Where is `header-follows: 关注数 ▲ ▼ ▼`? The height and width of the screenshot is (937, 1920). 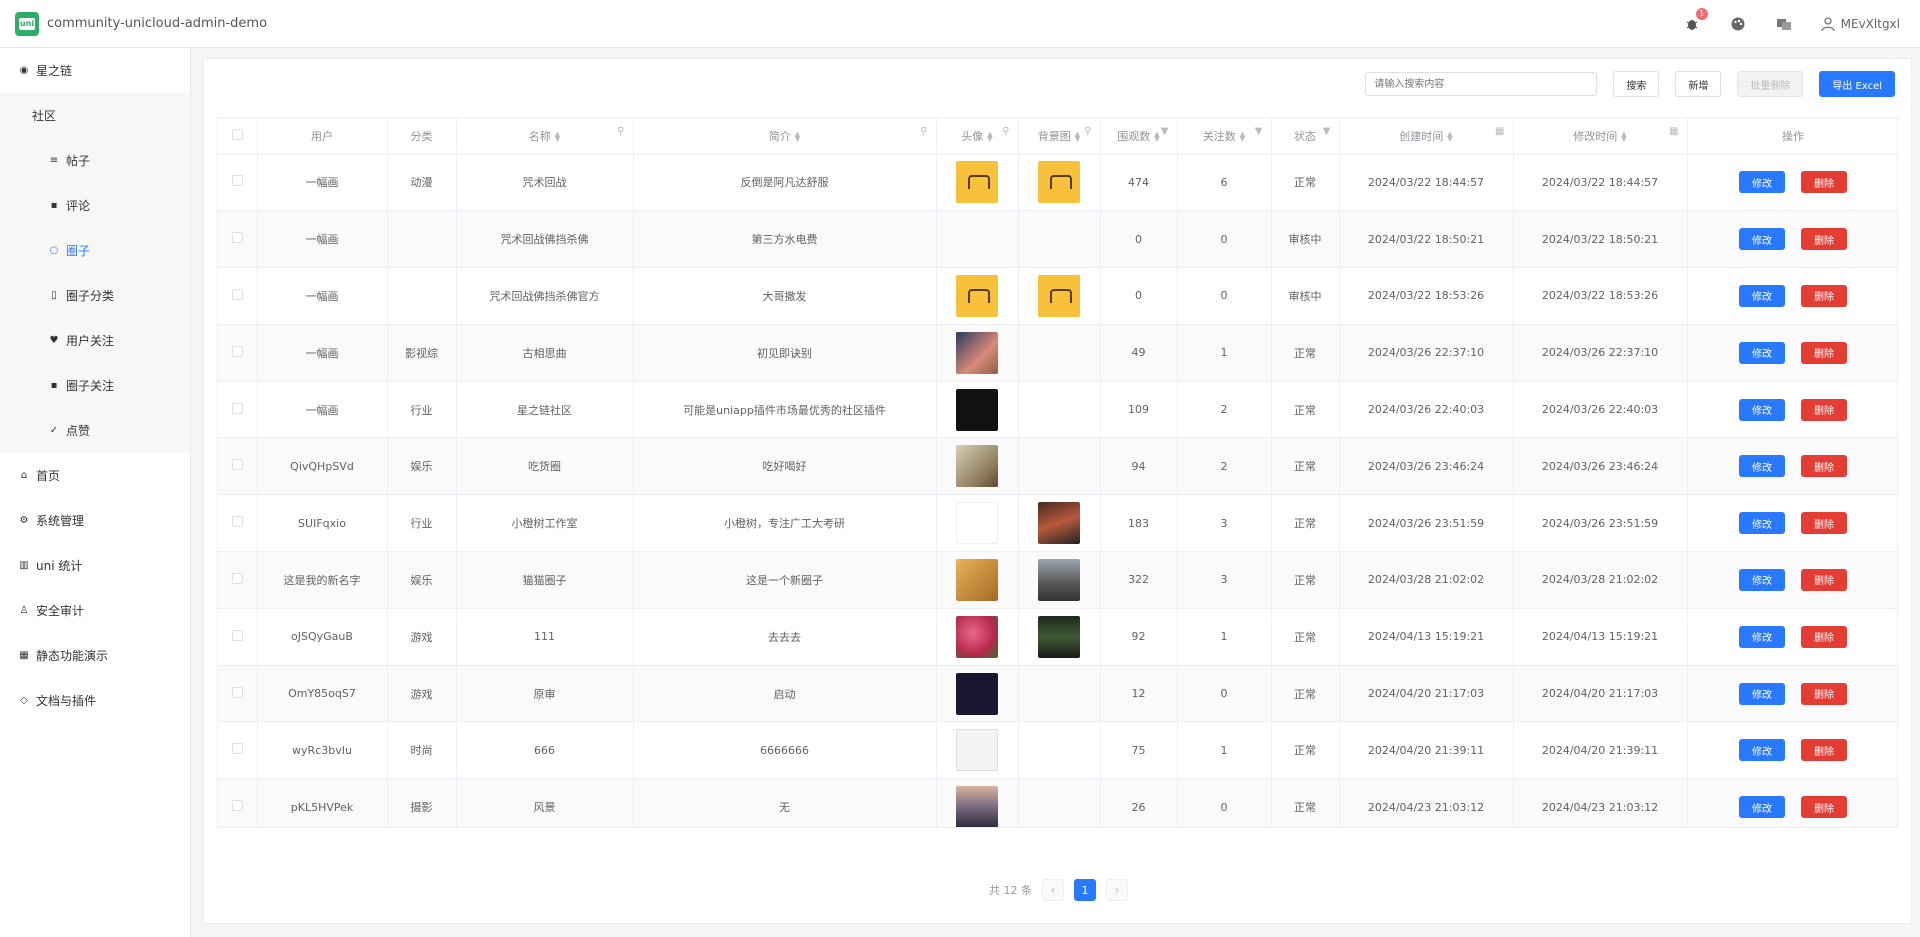 header-follows: 关注数 ▲ ▼ ▼ is located at coordinates (1224, 136).